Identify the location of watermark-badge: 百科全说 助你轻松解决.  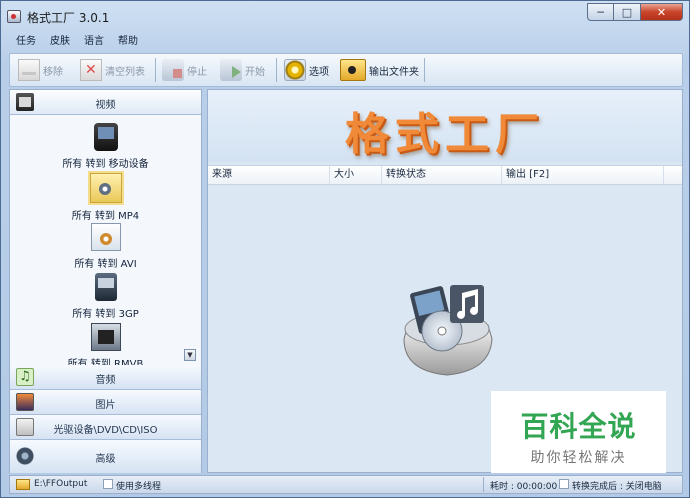
(578, 432).